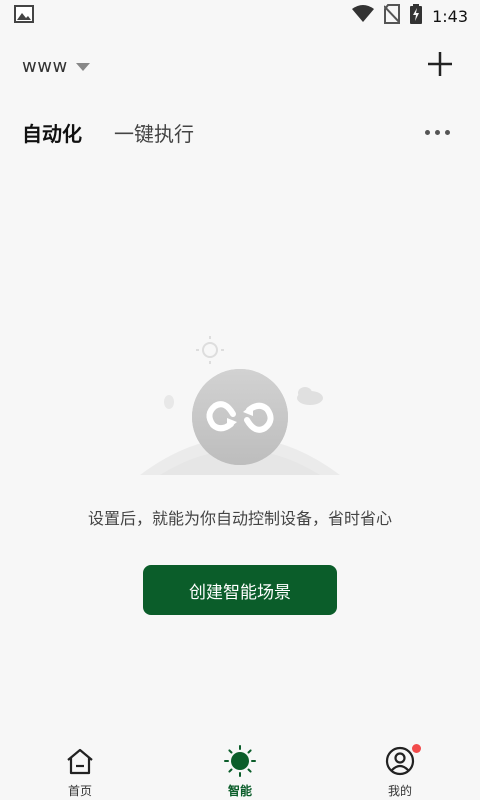 The height and width of the screenshot is (800, 480). Describe the element at coordinates (52, 132) in the screenshot. I see `tab-automation: 自动化` at that location.